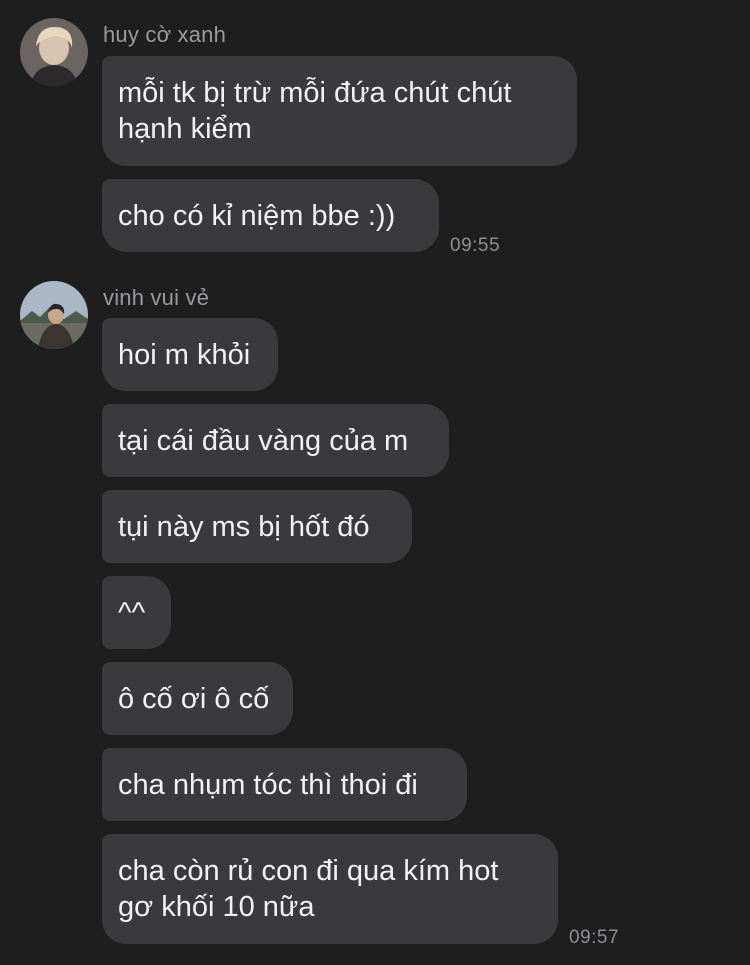 This screenshot has height=965, width=750. What do you see at coordinates (270, 215) in the screenshot?
I see `message-bubble: cho có kỉ niệm bbe :))` at bounding box center [270, 215].